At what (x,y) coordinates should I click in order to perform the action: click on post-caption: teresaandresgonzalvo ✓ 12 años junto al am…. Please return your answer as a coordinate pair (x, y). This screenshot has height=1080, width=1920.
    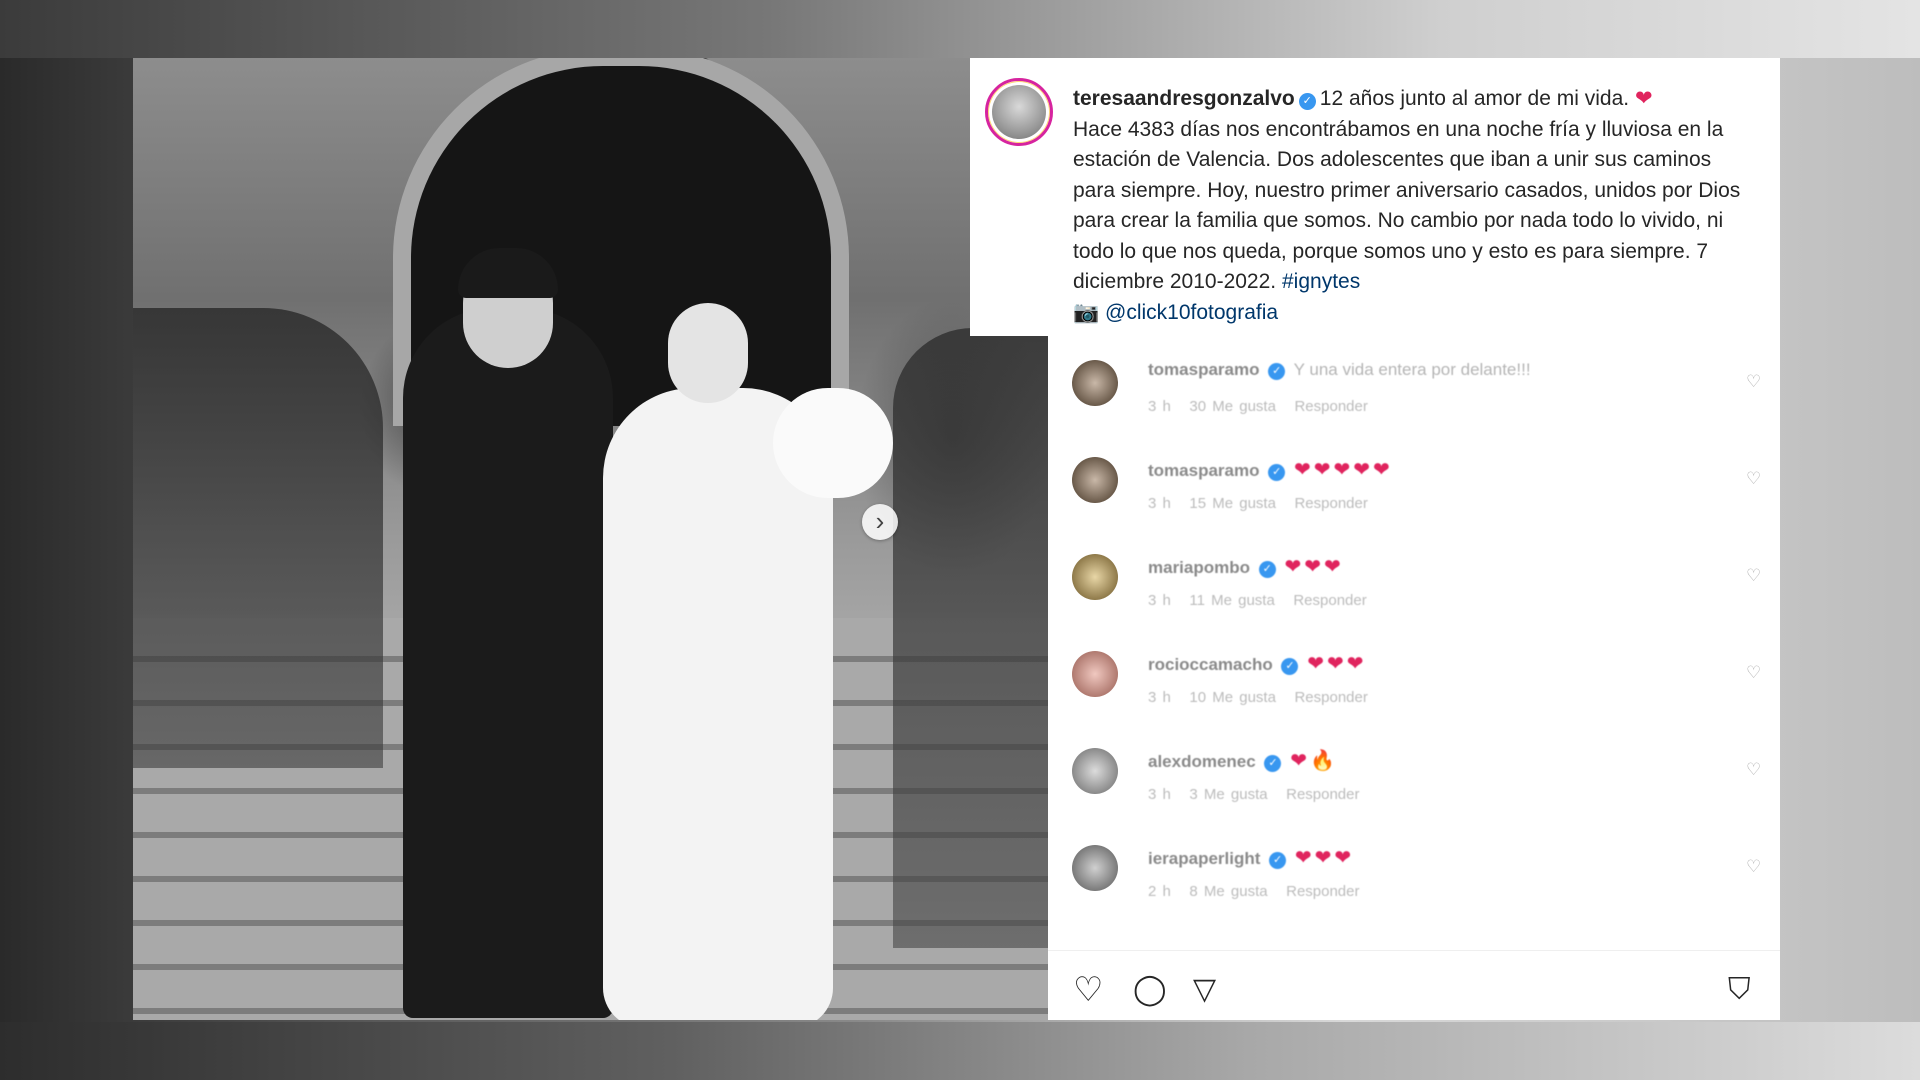
    Looking at the image, I should click on (1408, 206).